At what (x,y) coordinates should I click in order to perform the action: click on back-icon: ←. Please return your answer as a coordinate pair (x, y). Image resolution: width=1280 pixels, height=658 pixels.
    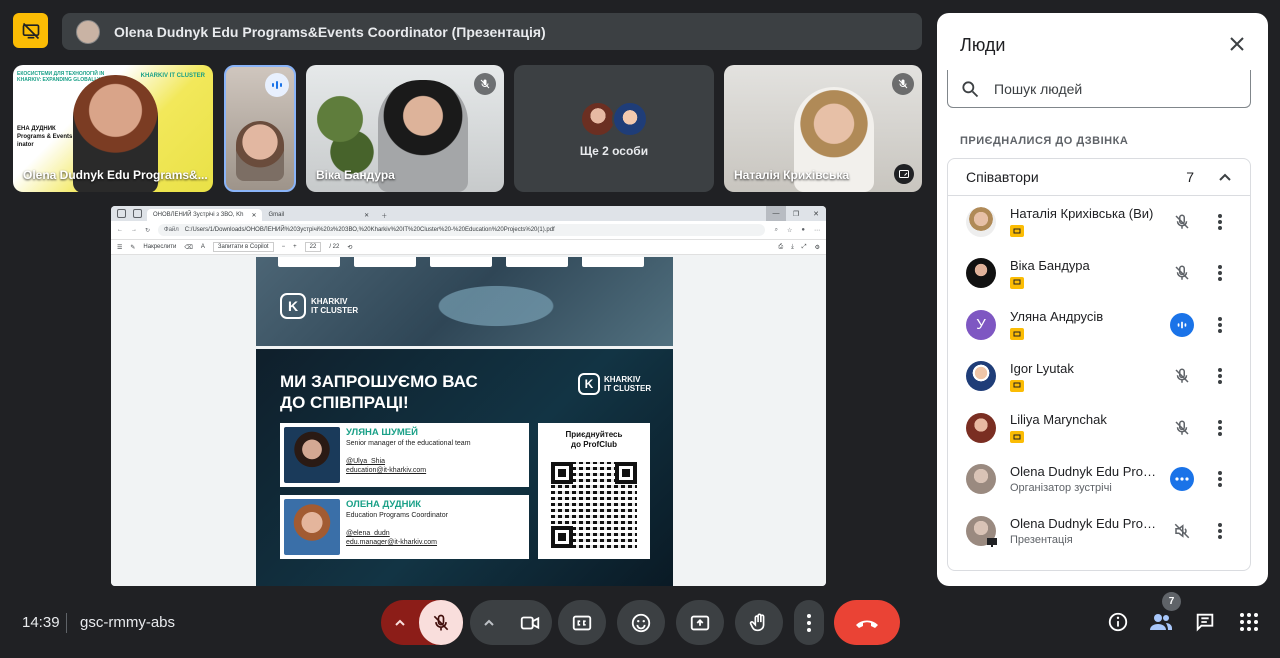
    Looking at the image, I should click on (120, 230).